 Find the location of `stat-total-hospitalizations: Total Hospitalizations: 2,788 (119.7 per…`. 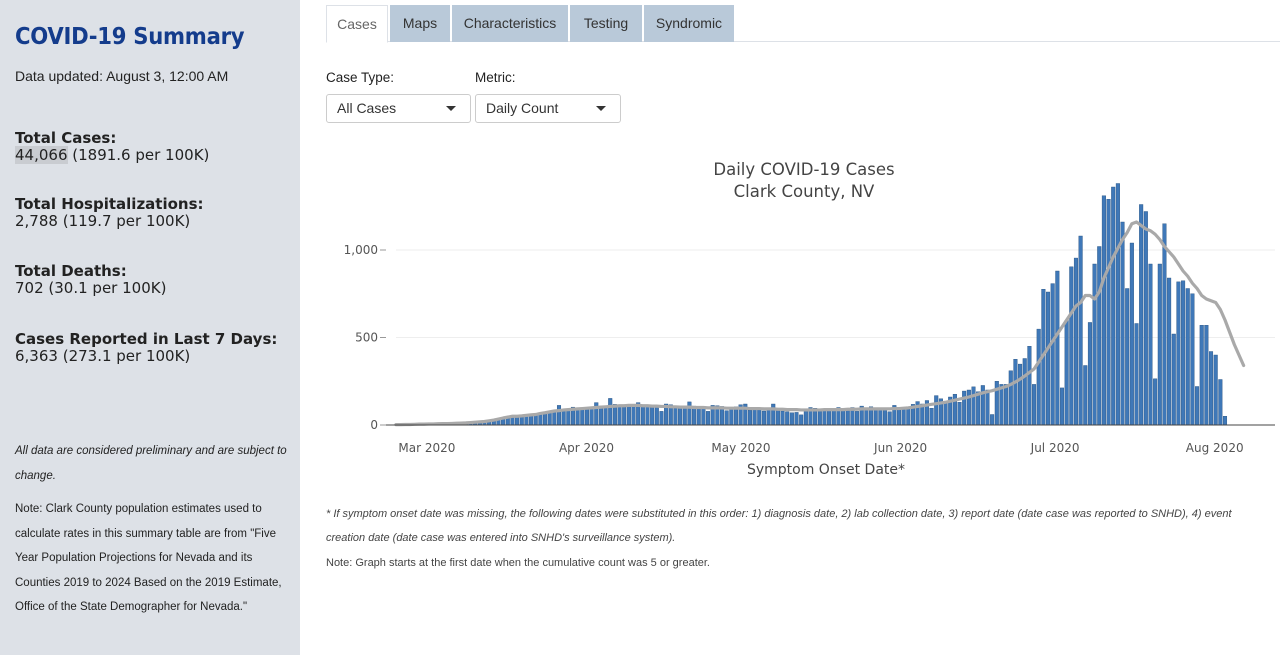

stat-total-hospitalizations: Total Hospitalizations: 2,788 (119.7 per… is located at coordinates (109, 213).